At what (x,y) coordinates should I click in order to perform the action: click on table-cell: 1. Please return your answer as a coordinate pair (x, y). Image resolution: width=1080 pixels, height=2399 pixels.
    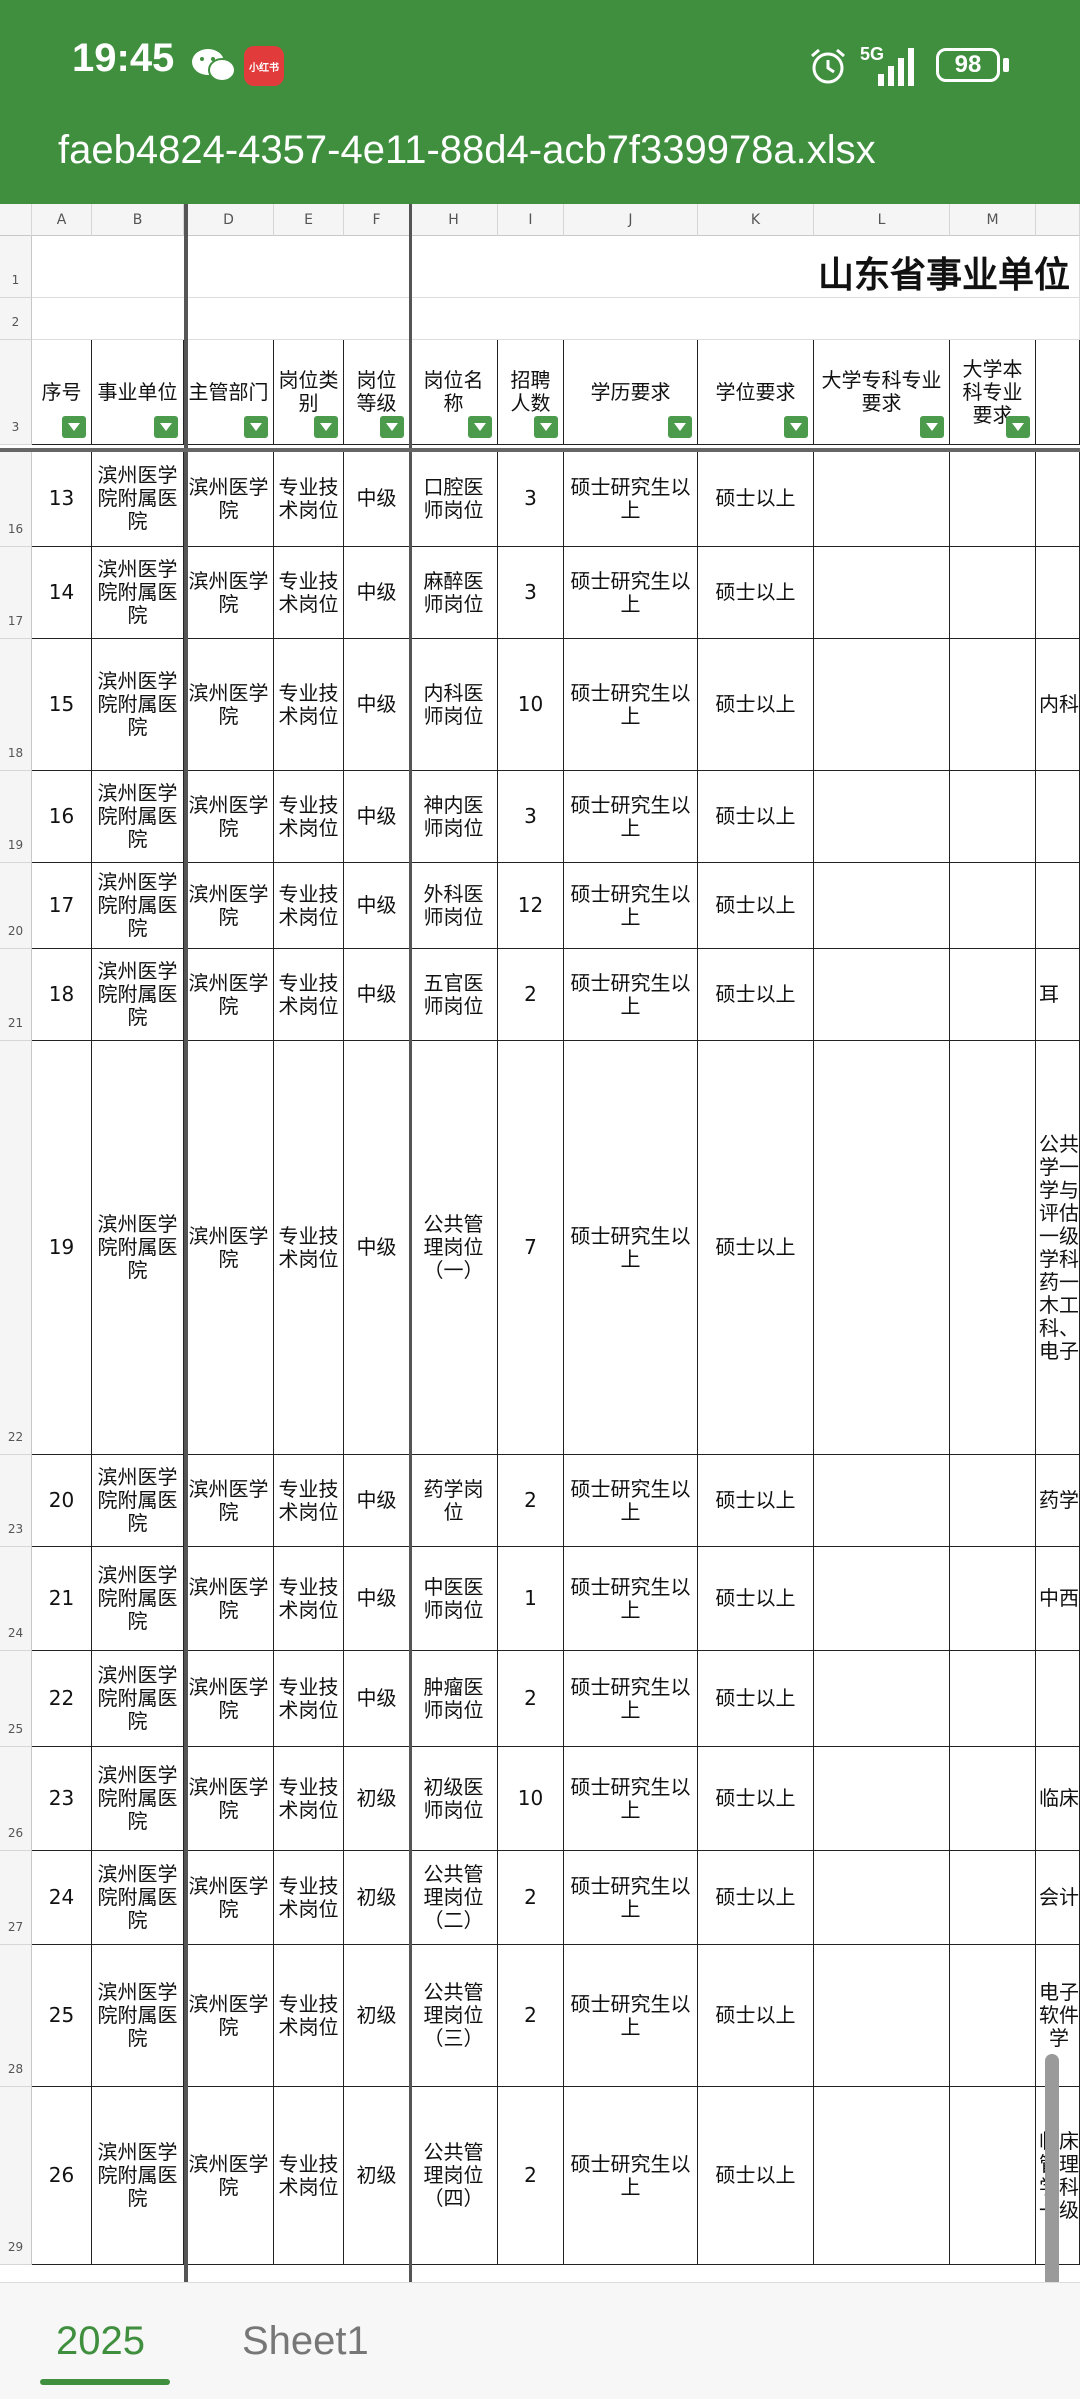
    Looking at the image, I should click on (531, 1599).